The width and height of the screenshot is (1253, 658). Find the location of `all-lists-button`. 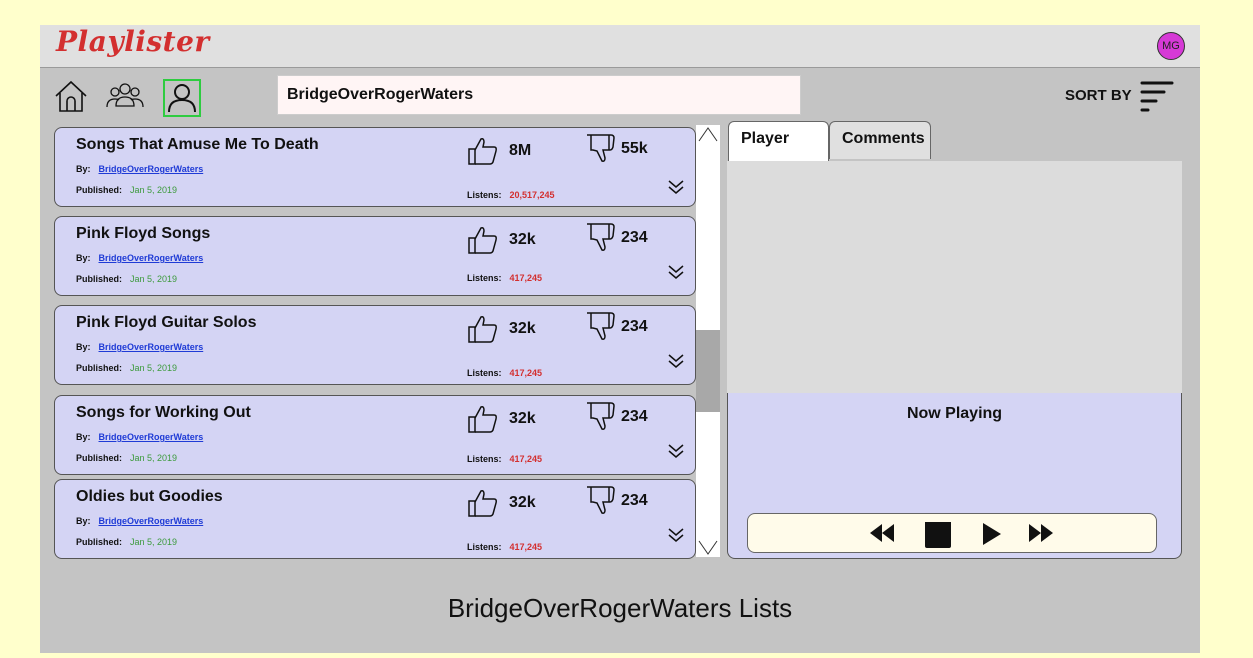

all-lists-button is located at coordinates (125, 96).